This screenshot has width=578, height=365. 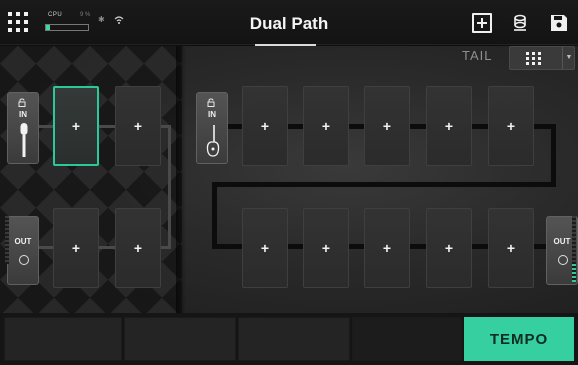 I want to click on microphone-icon, so click(x=24, y=140).